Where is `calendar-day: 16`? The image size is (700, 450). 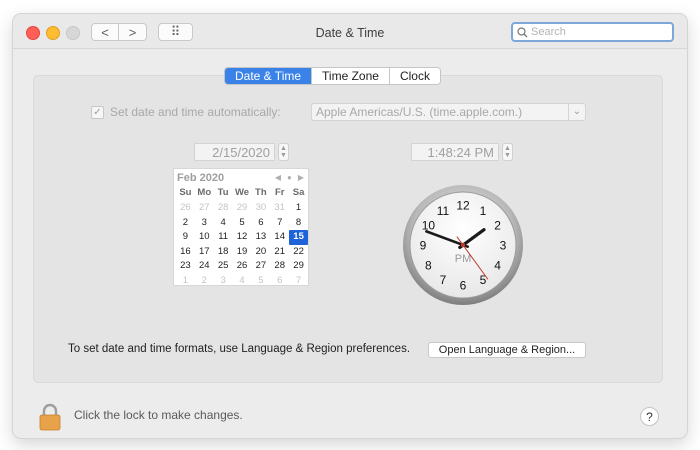 calendar-day: 16 is located at coordinates (185, 252).